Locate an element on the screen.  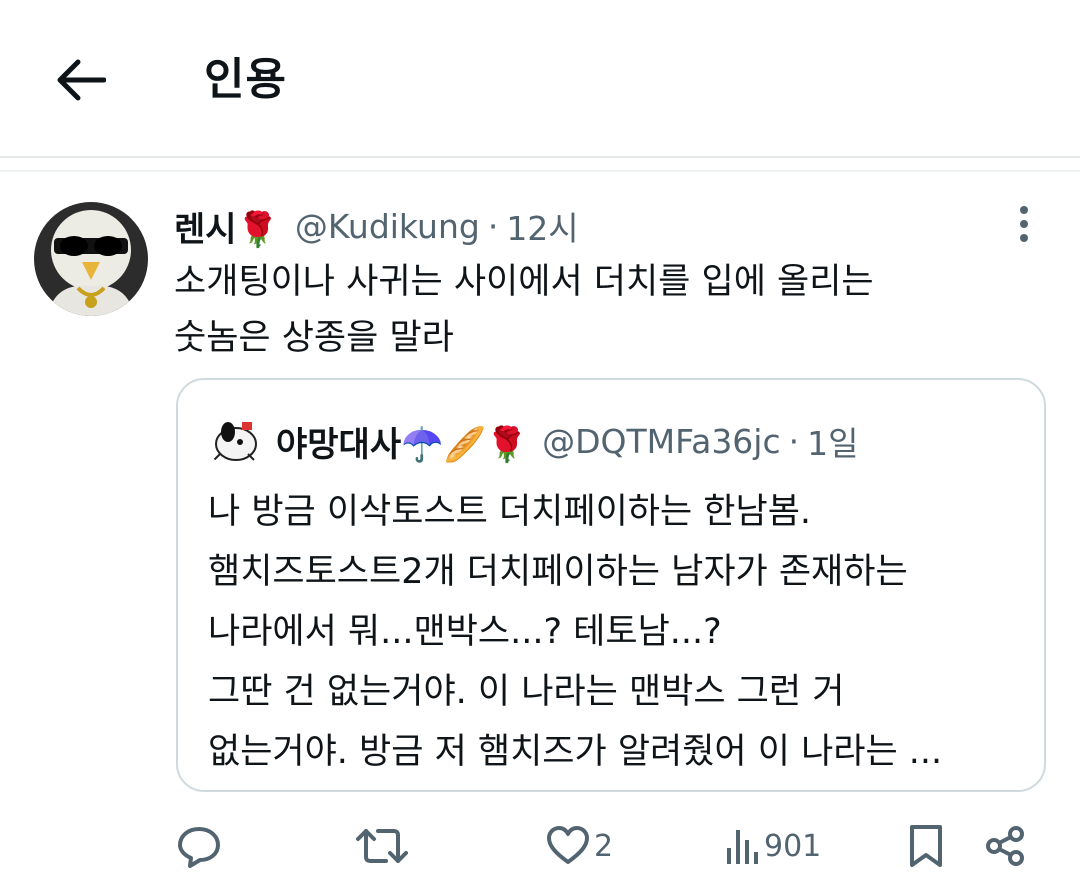
bookmark-button is located at coordinates (926, 846).